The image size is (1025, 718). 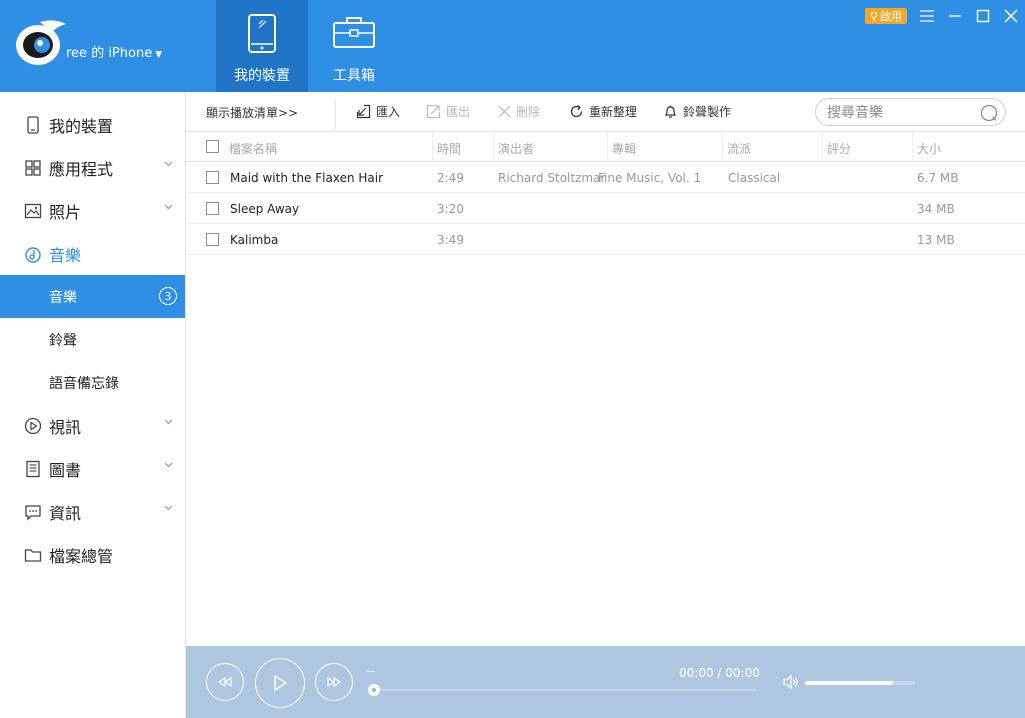 I want to click on hamburger-menu-icon, so click(x=927, y=16).